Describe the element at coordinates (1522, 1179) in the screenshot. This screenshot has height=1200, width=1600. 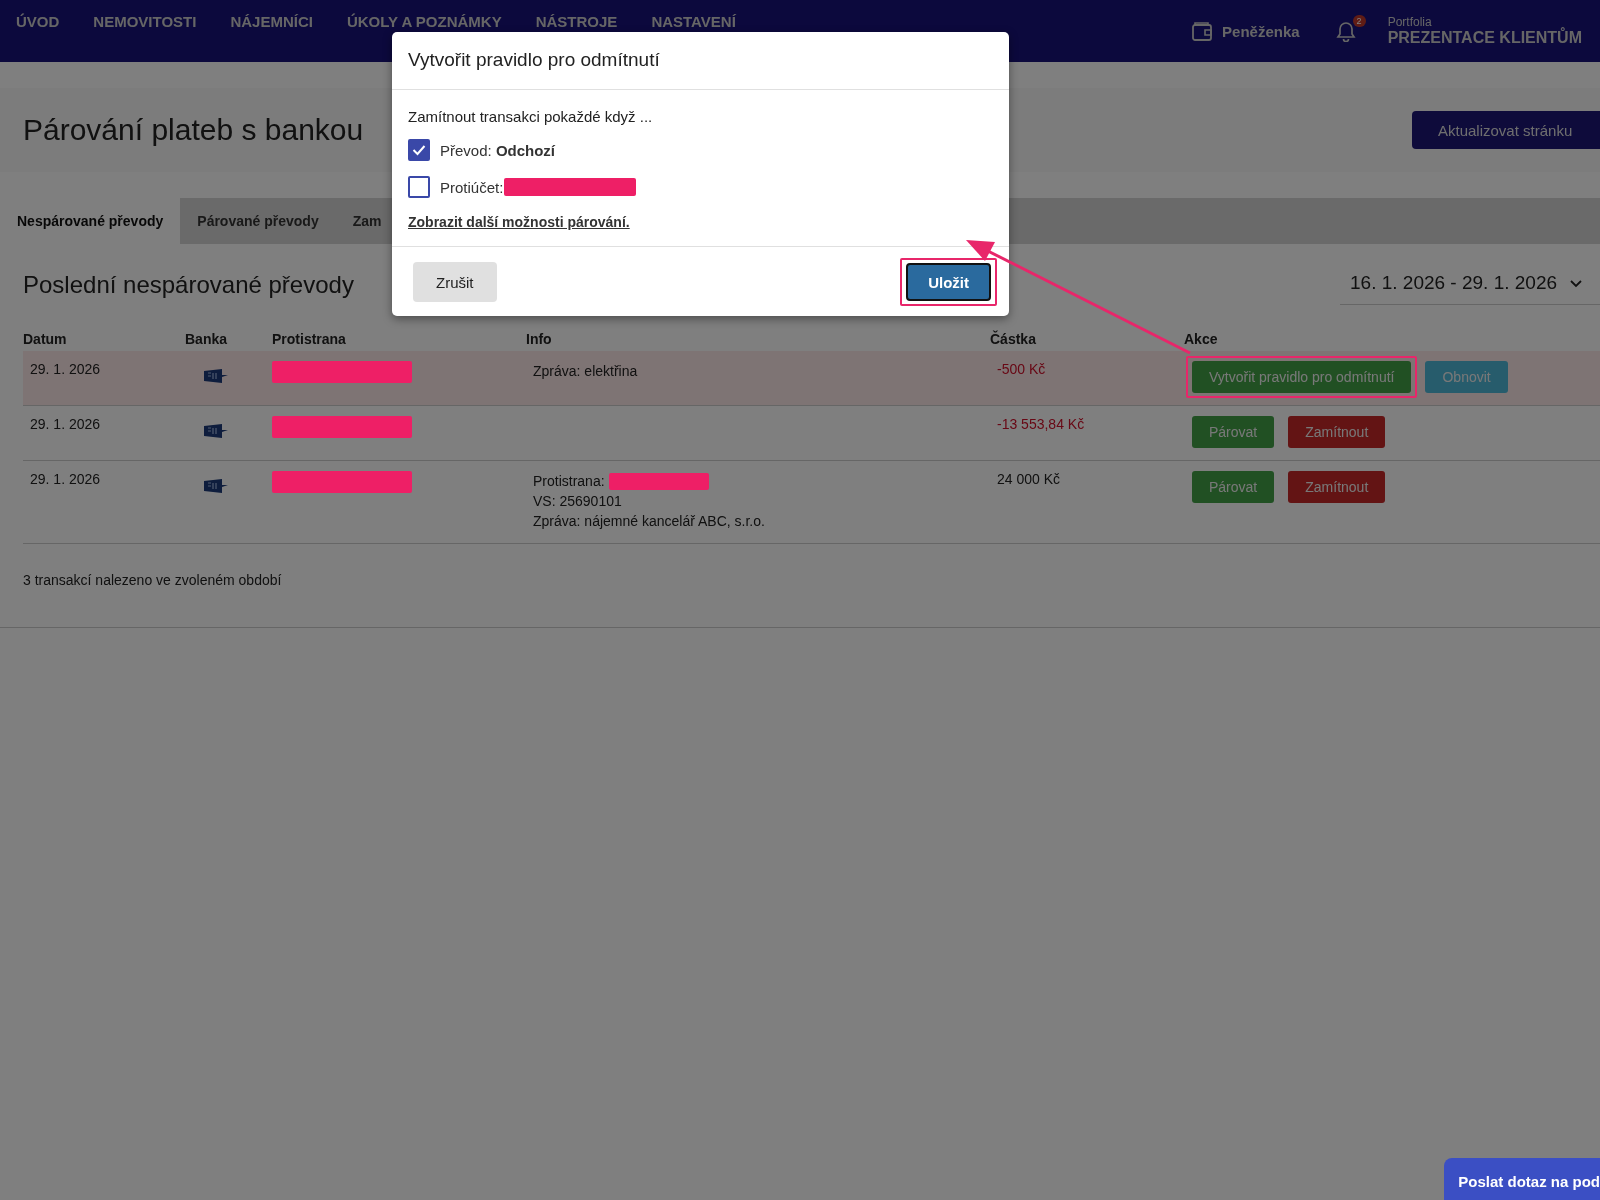
I see `chat-button: Poslat dotaz na pod` at that location.